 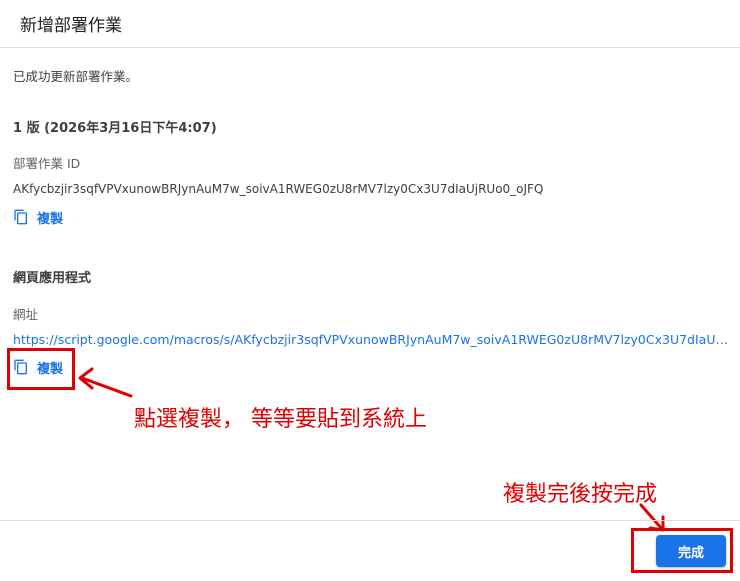 I want to click on copy-annotation: 點選複製， 等等要貼到系統上, so click(x=280, y=419).